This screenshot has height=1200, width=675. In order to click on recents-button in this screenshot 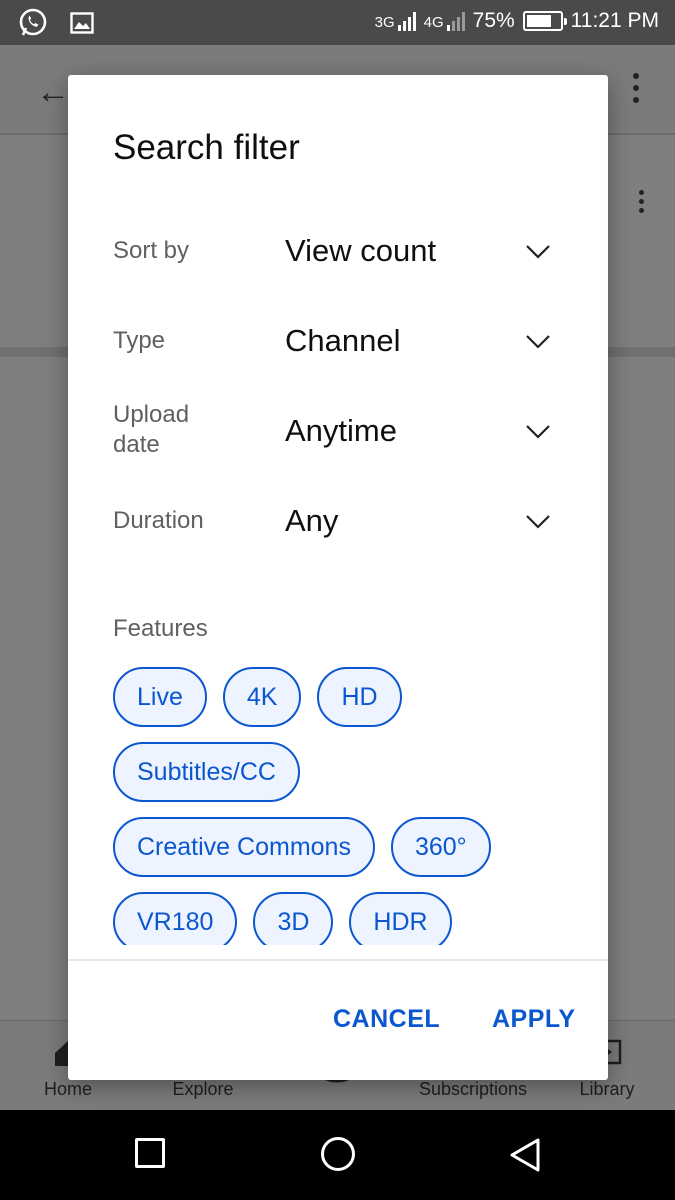, I will do `click(150, 1153)`.